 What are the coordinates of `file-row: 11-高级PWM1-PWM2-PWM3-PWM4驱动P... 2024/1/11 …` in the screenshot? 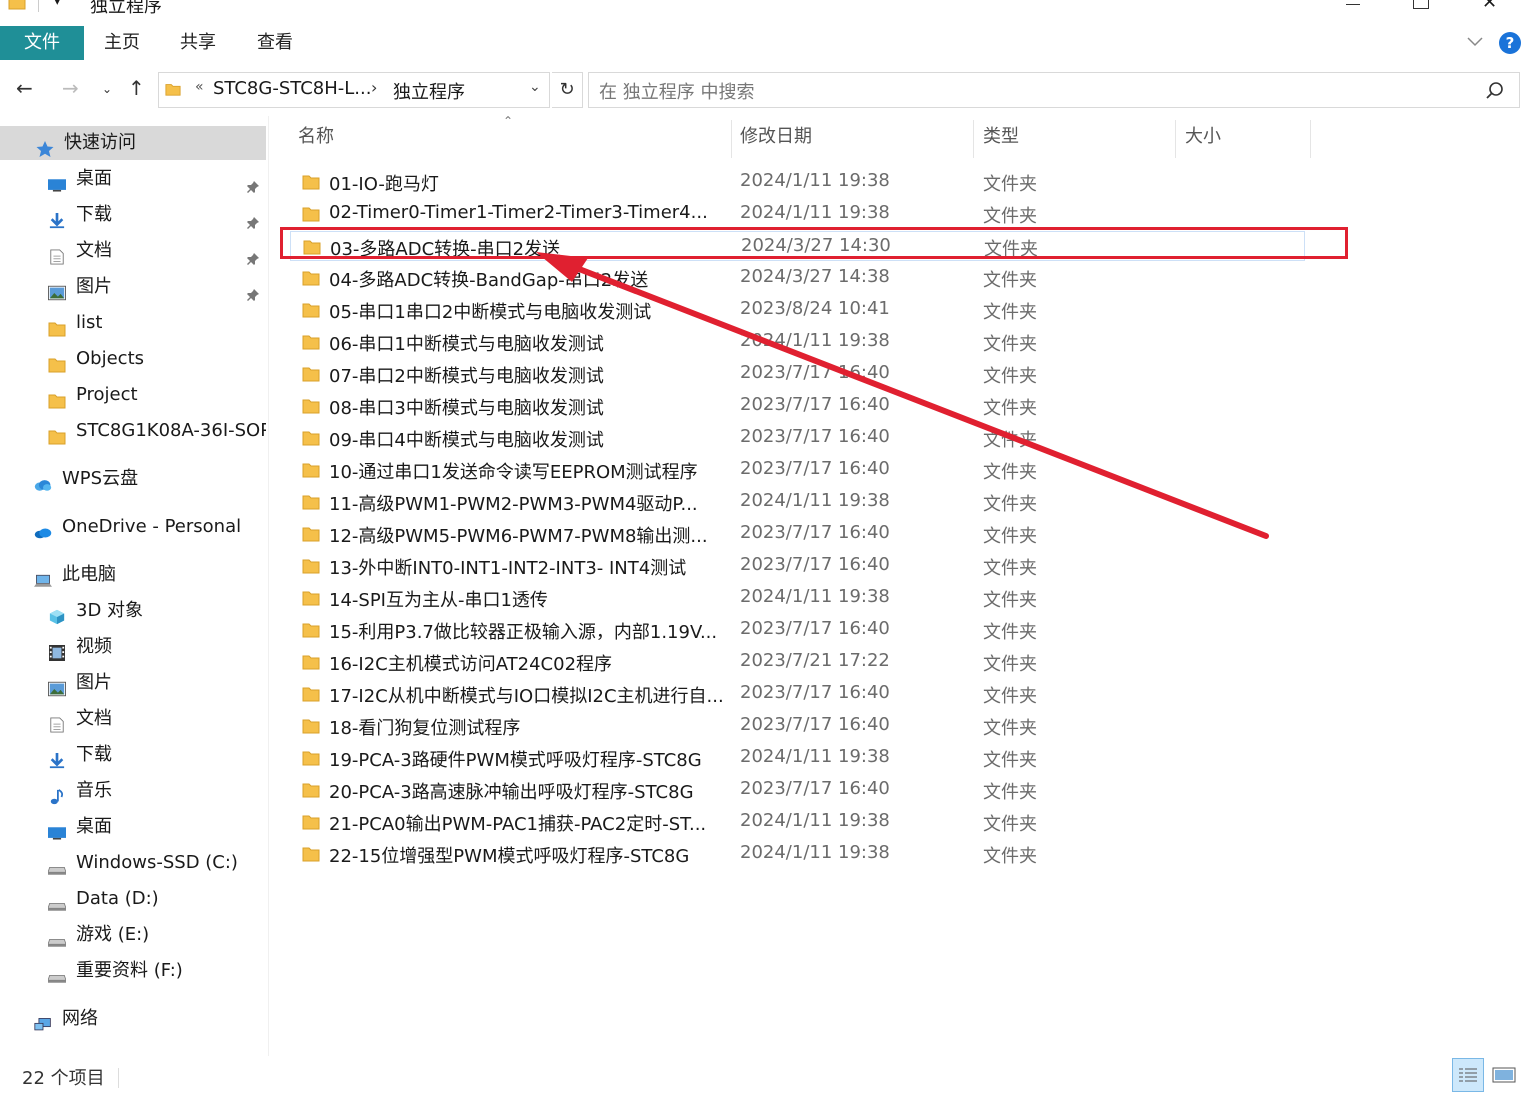 It's located at (797, 502).